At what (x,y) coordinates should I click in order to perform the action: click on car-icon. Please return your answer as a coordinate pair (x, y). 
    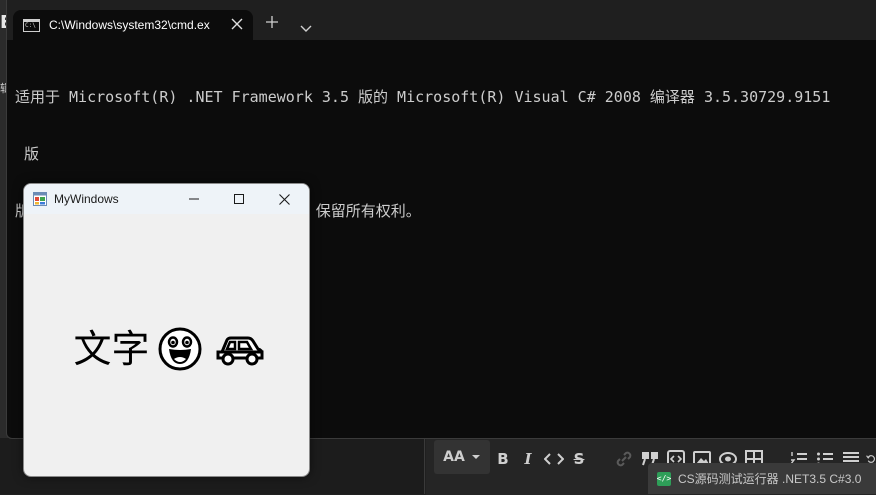
    Looking at the image, I should click on (239, 351).